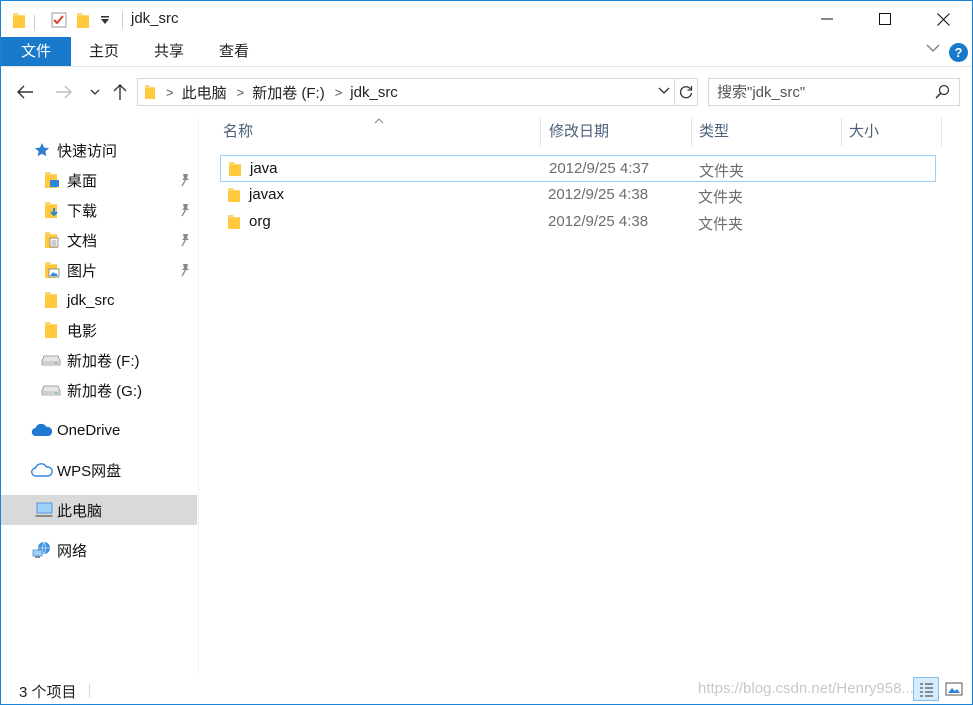  I want to click on table-row: javax 2012/9/25 4:38 文件夹, so click(578, 195).